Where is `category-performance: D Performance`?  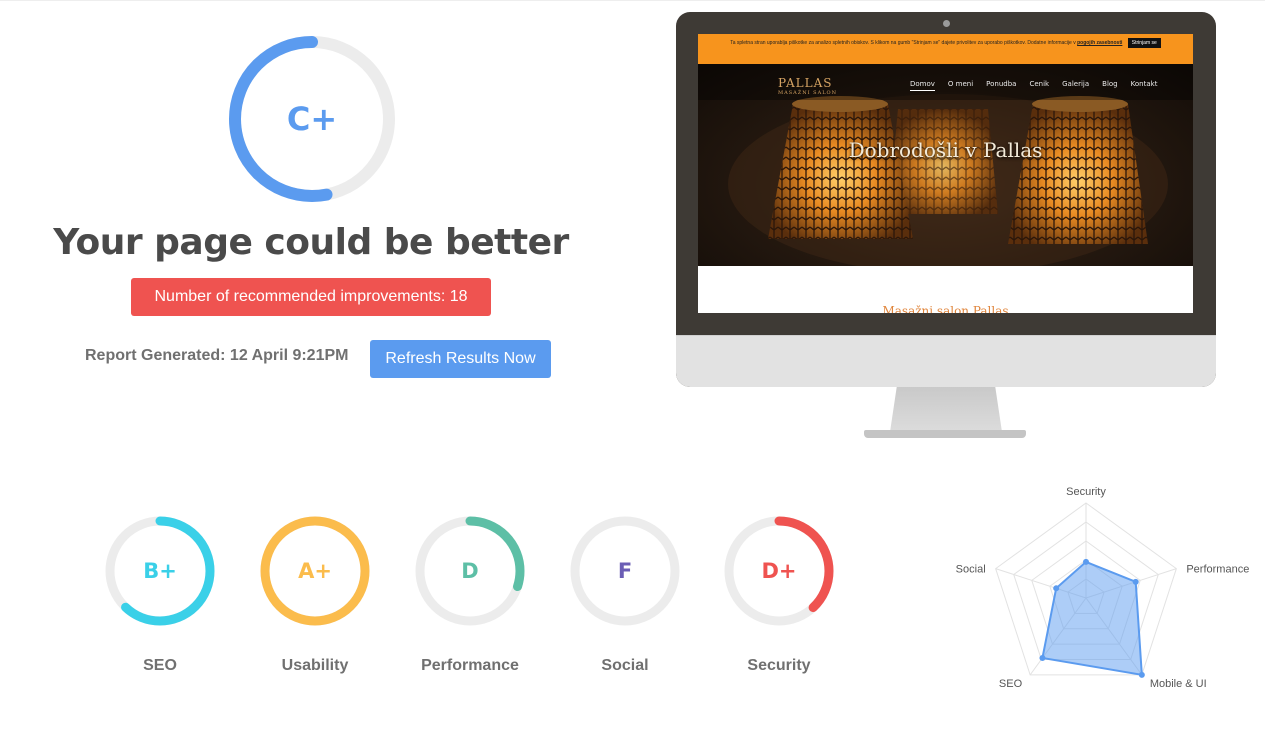
category-performance: D Performance is located at coordinates (470, 594).